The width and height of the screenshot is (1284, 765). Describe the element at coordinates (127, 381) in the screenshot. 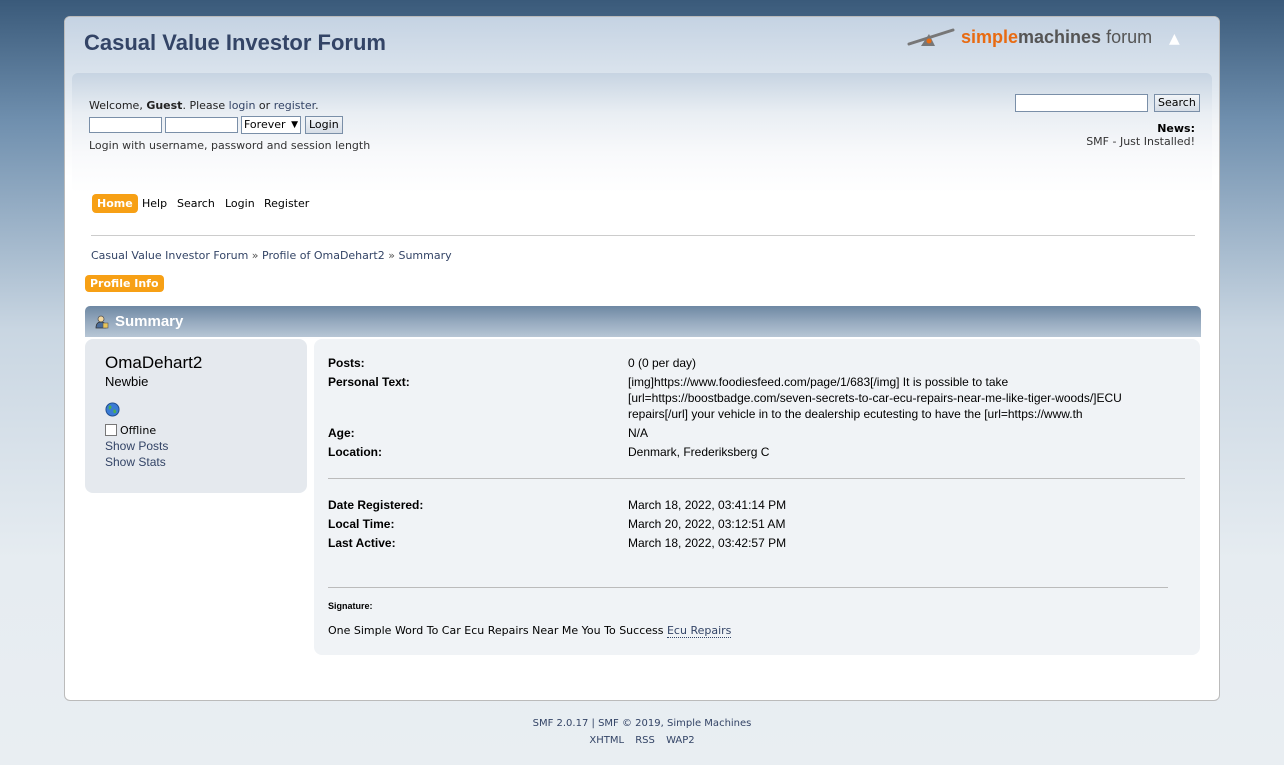

I see `profile-rank: Newbie` at that location.